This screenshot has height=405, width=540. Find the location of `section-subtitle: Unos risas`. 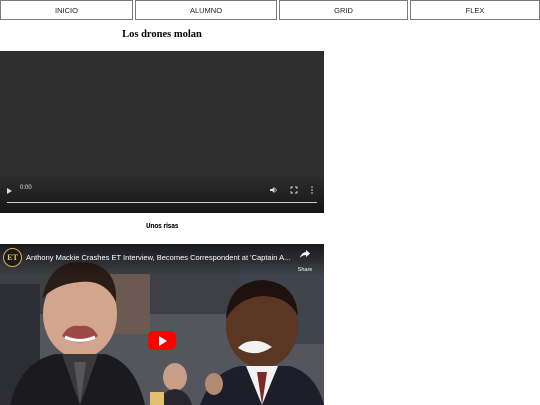

section-subtitle: Unos risas is located at coordinates (162, 226).